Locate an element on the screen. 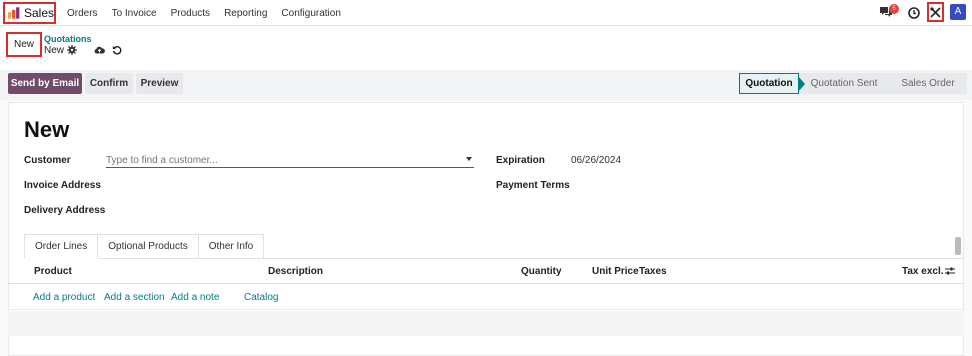  status-bar: Quotation Quotation Sent Sales Order is located at coordinates (853, 83).